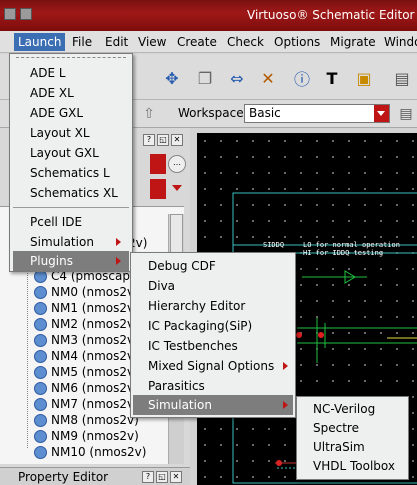 The width and height of the screenshot is (417, 485). I want to click on up-arrow-icon: ⇧, so click(149, 114).